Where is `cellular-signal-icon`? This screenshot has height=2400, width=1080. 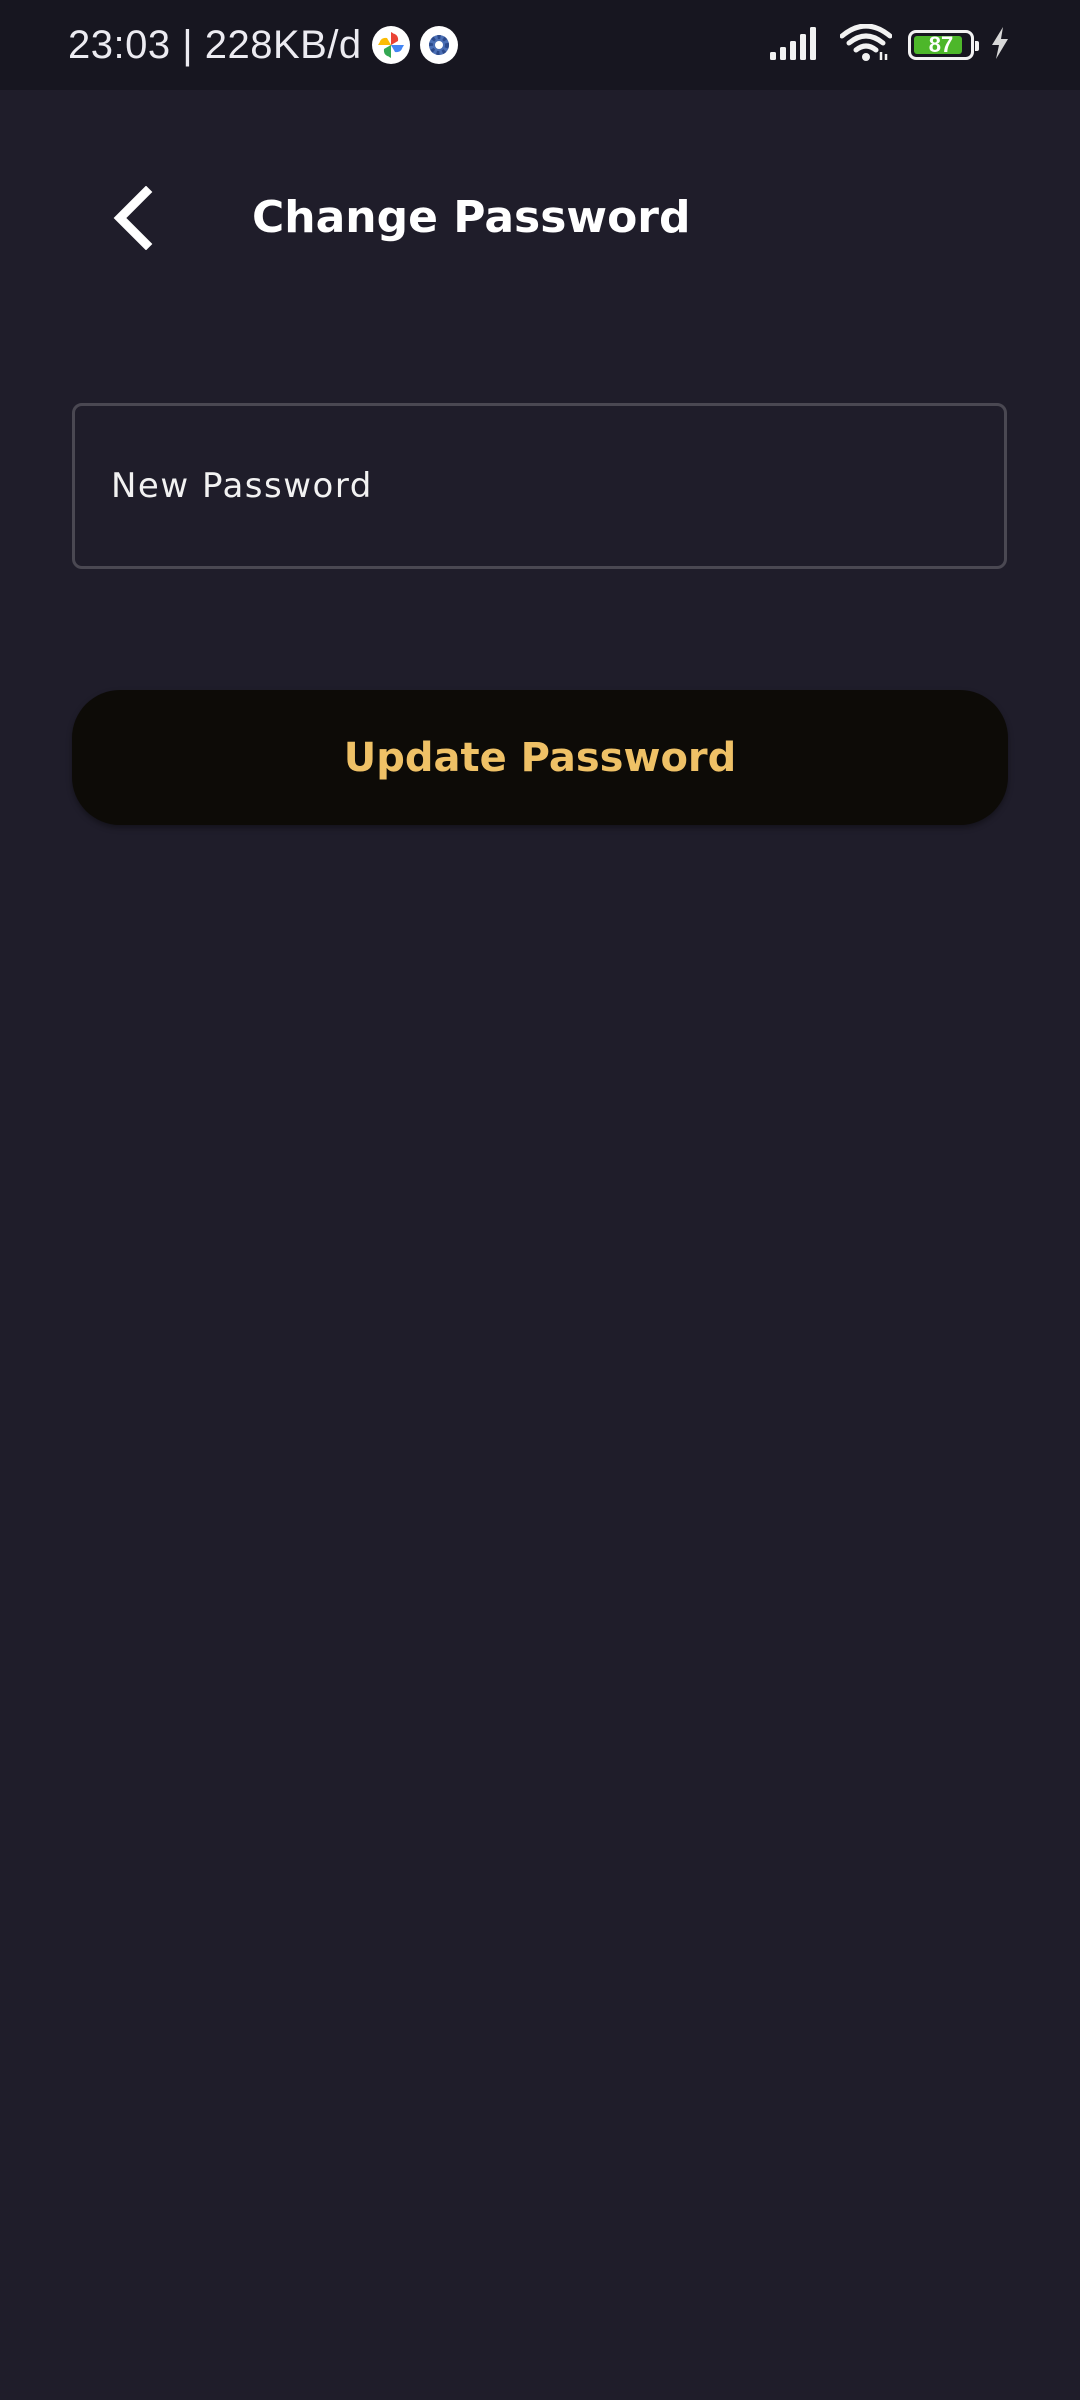
cellular-signal-icon is located at coordinates (797, 45).